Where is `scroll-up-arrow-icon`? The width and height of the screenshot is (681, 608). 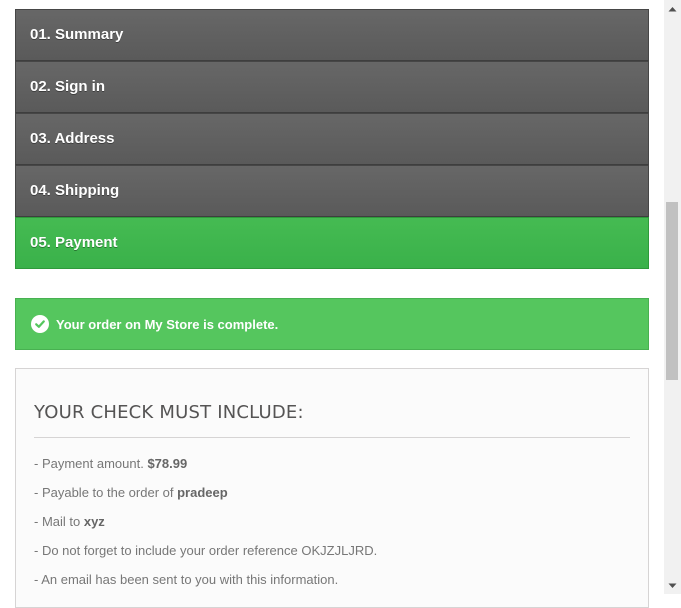 scroll-up-arrow-icon is located at coordinates (672, 8).